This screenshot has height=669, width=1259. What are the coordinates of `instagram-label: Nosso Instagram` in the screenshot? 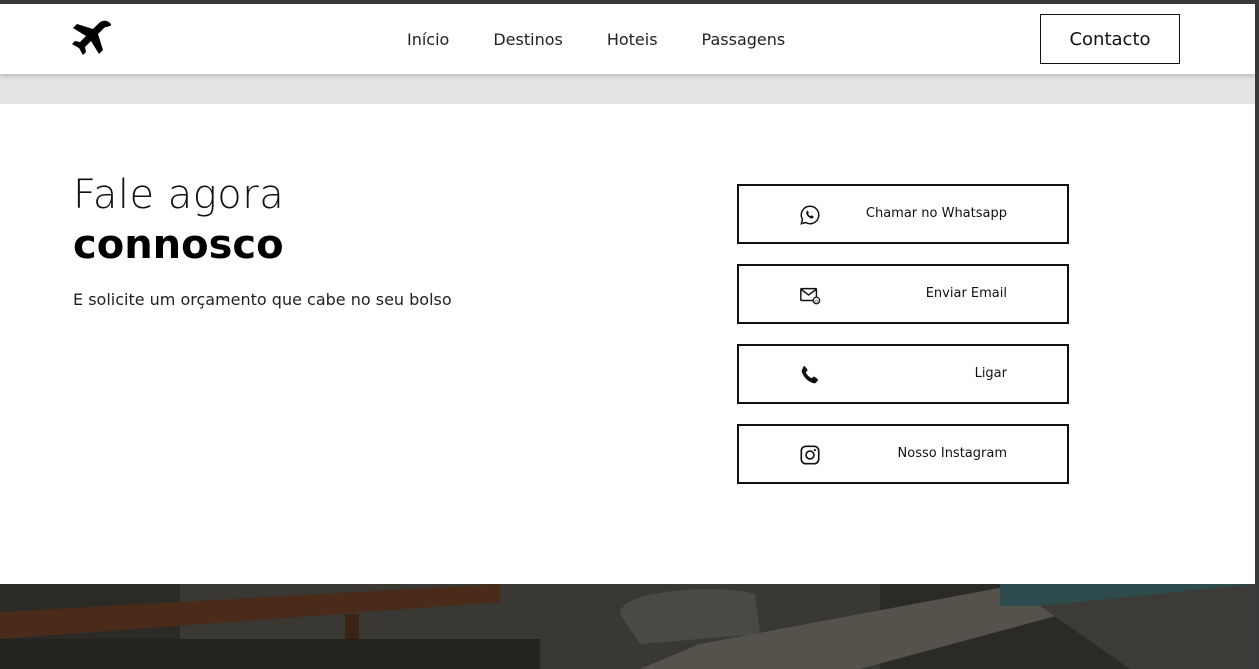 It's located at (952, 453).